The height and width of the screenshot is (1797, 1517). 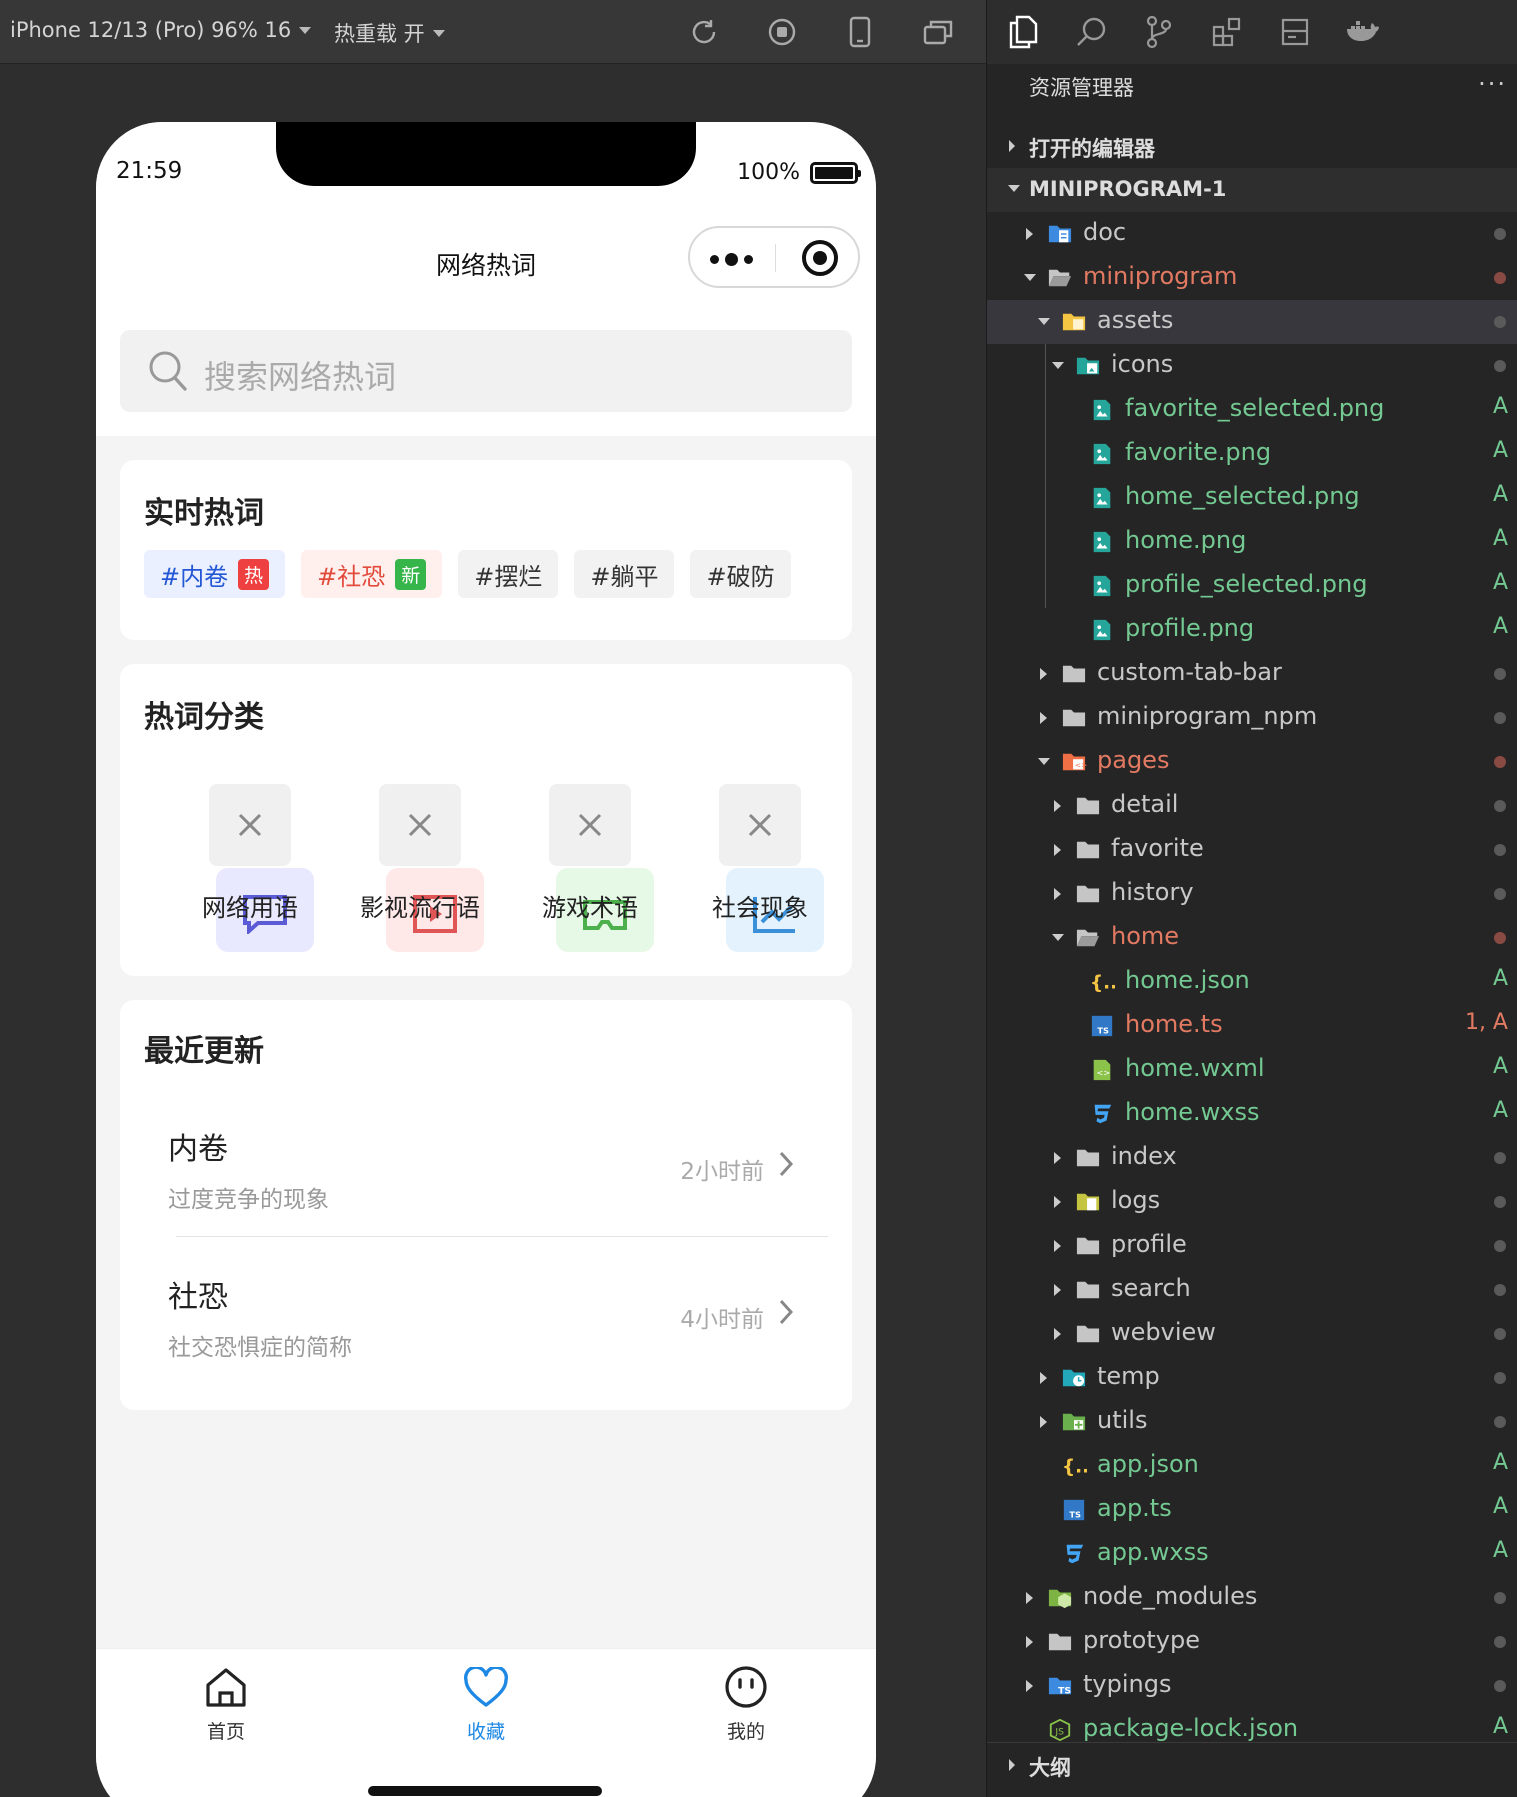 What do you see at coordinates (820, 258) in the screenshot?
I see `close-miniprogram-button` at bounding box center [820, 258].